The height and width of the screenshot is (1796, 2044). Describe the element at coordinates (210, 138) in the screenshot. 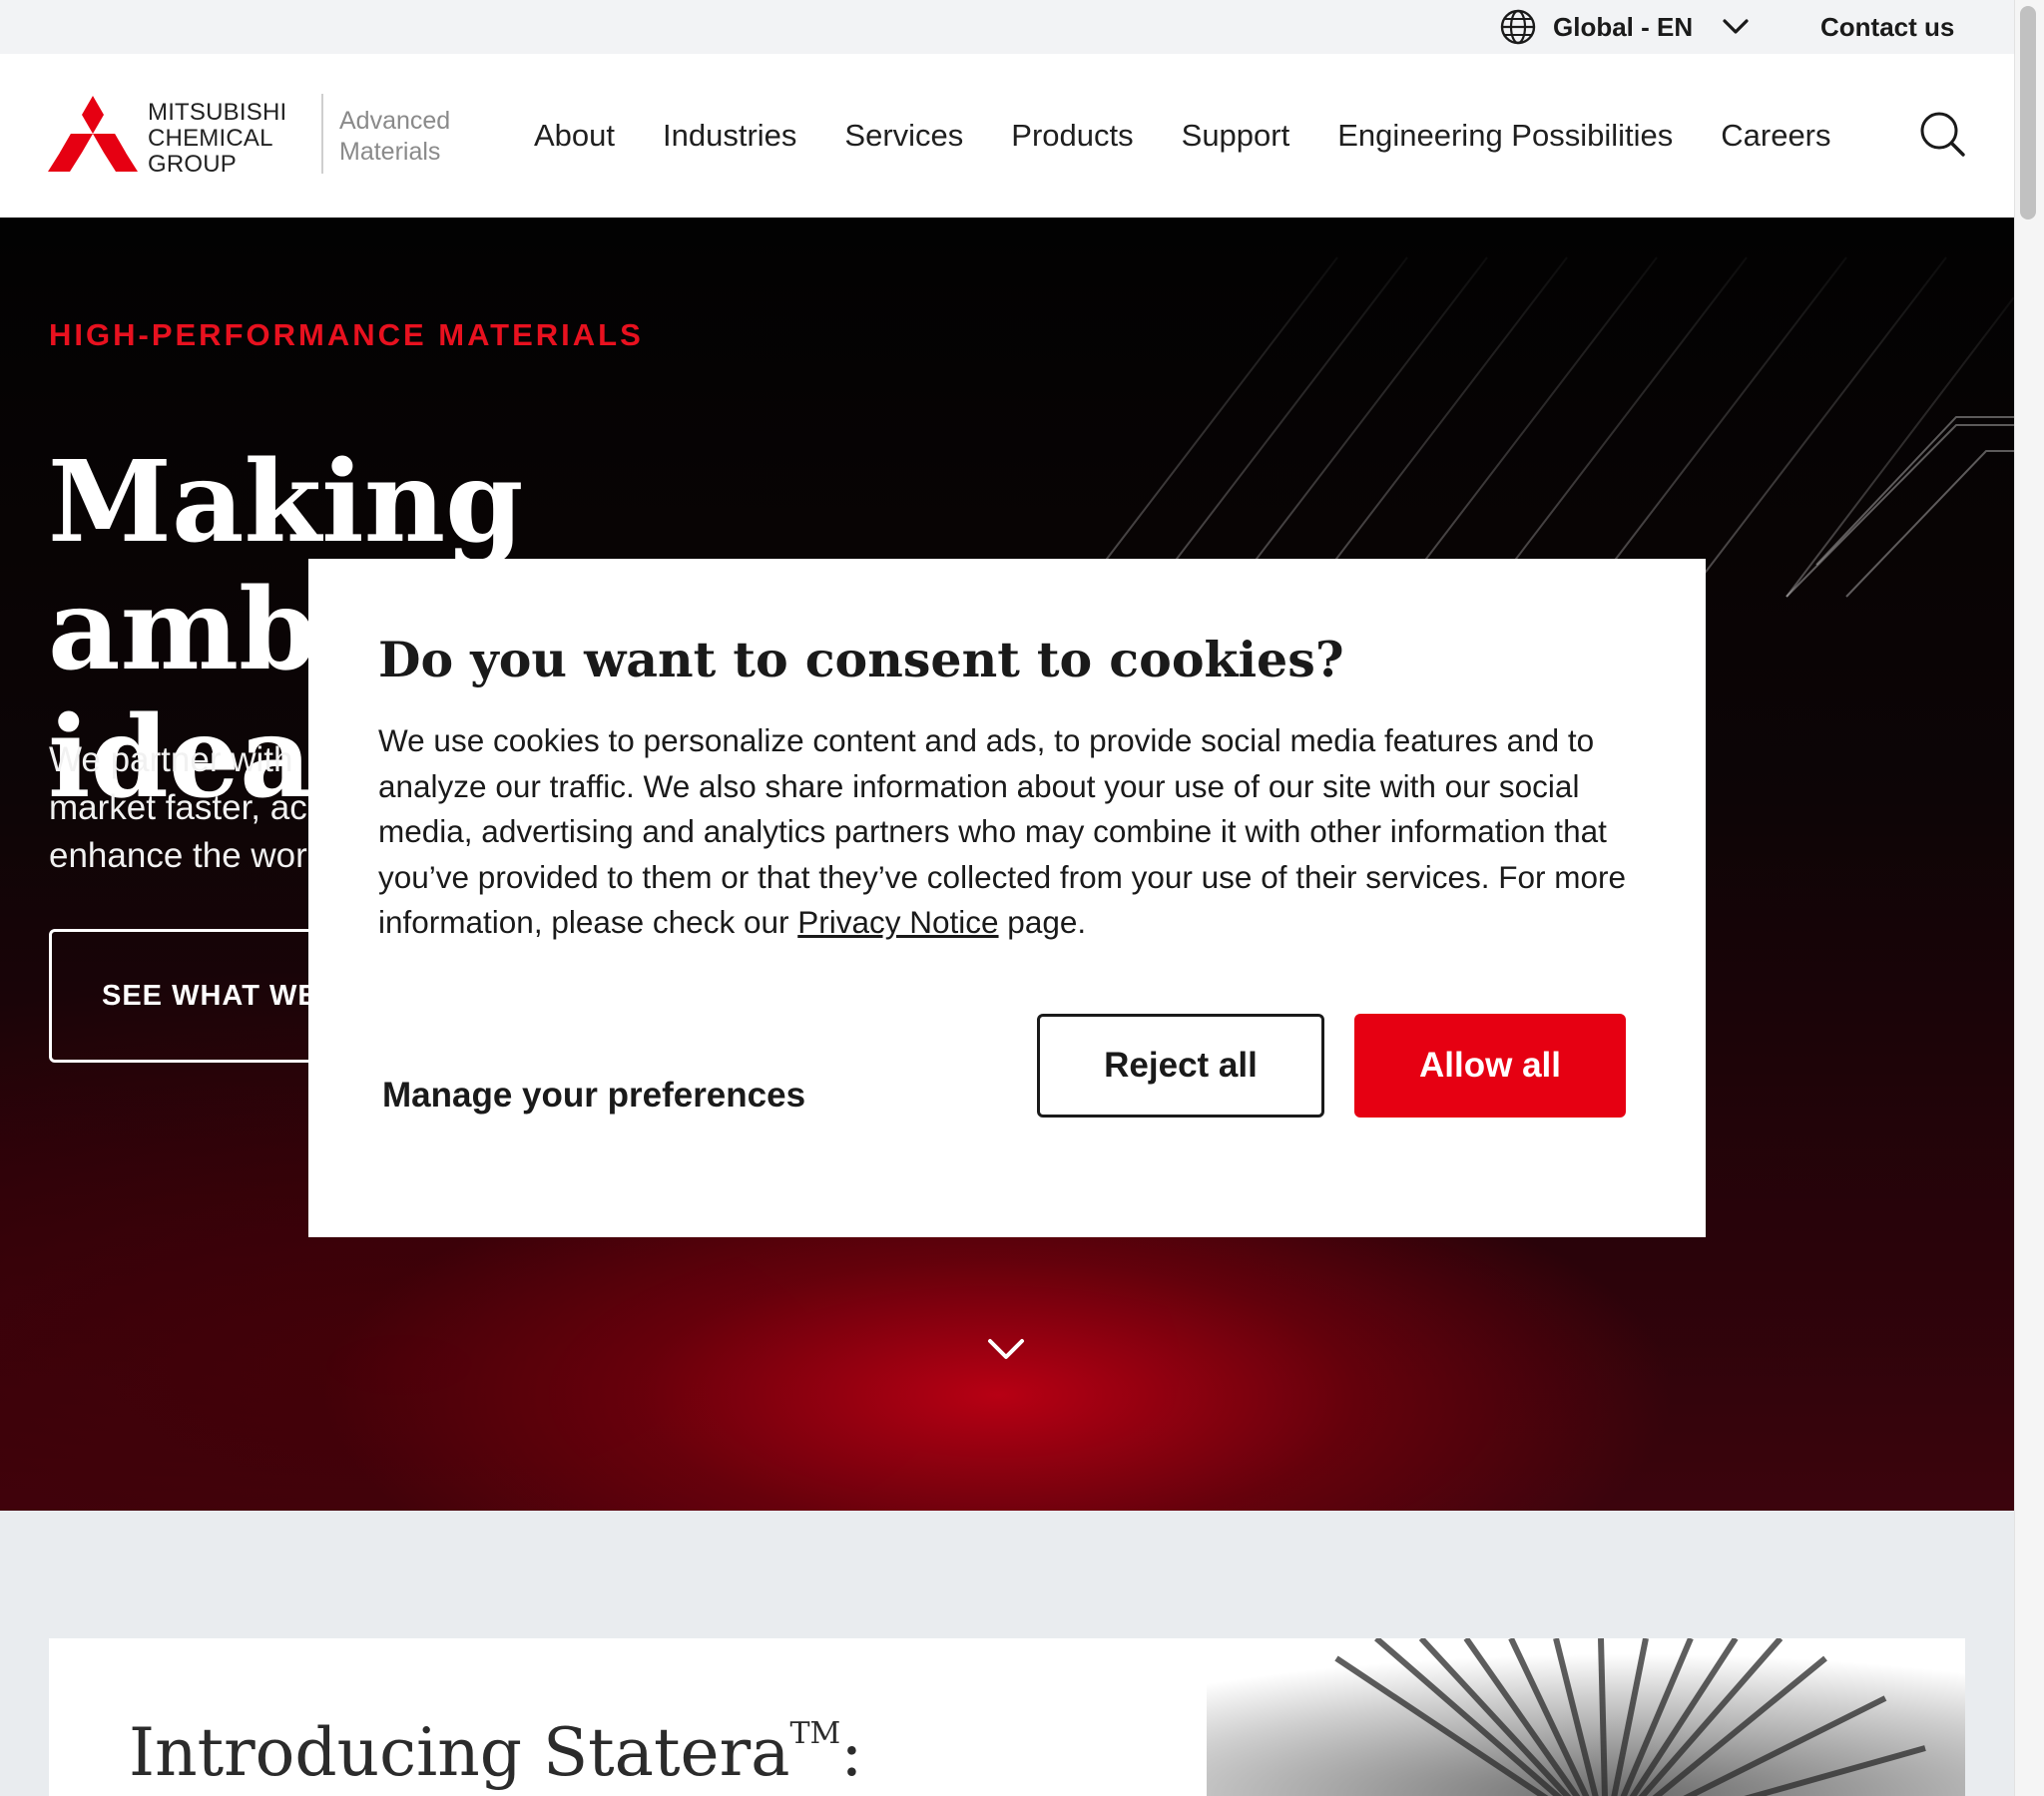

I see `logo-line: CHEMICAL` at that location.